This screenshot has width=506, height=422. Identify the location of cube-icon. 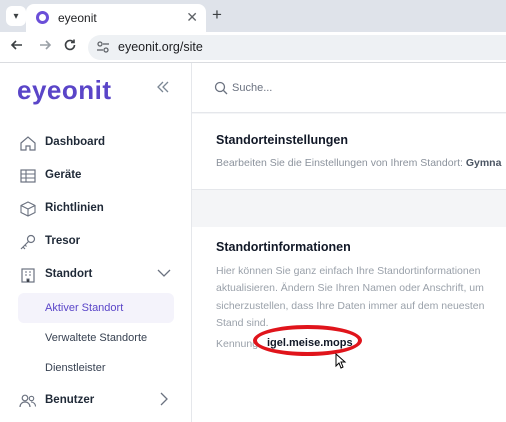
(28, 209).